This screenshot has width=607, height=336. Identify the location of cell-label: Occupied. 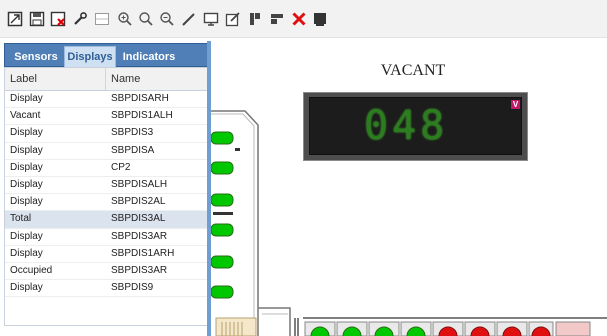
(31, 270).